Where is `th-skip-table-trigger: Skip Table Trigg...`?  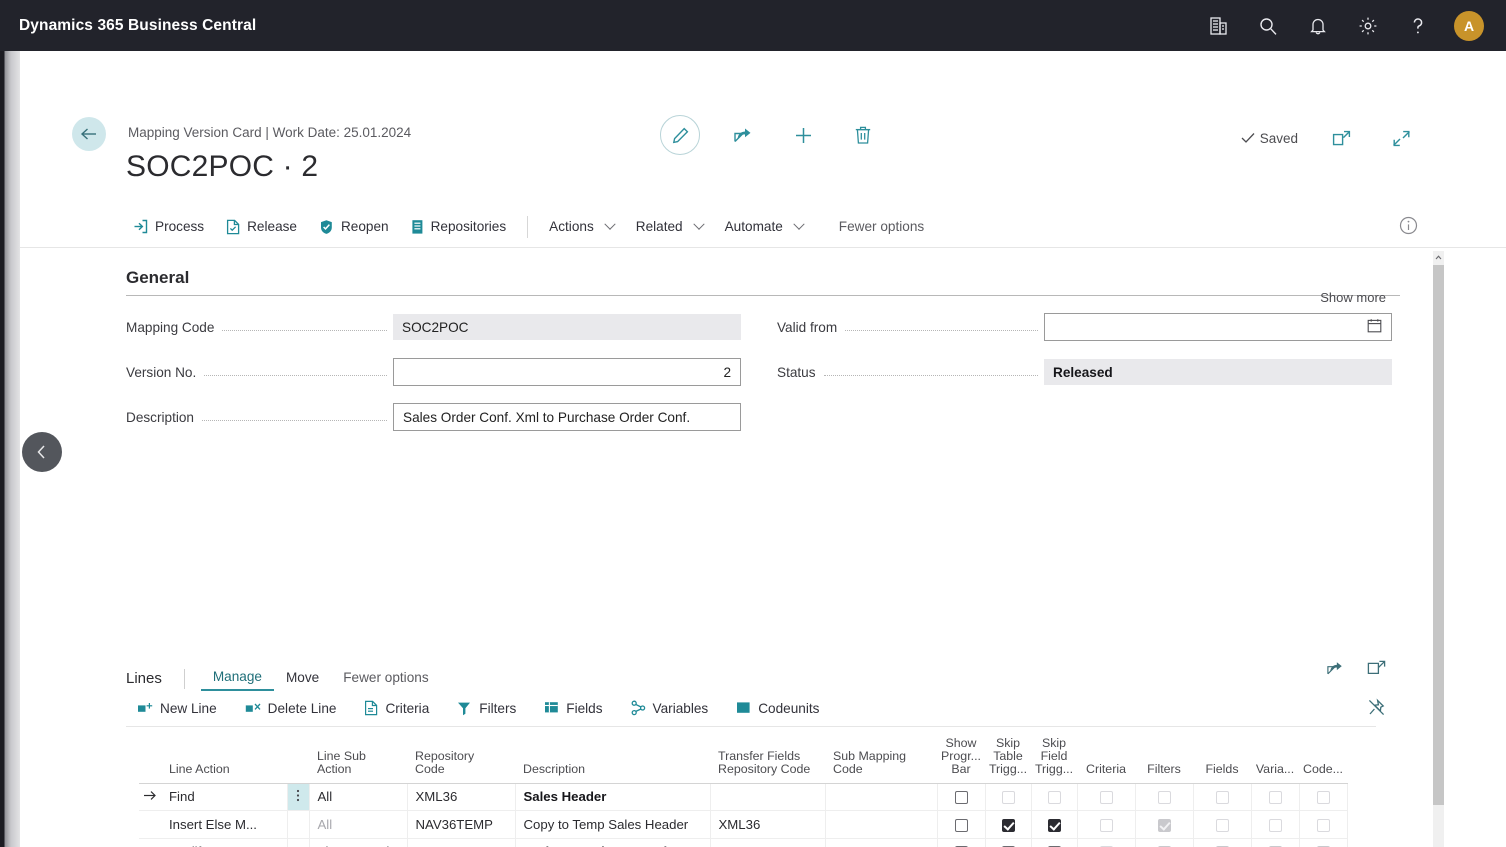
th-skip-table-trigger: Skip Table Trigg... is located at coordinates (1008, 759).